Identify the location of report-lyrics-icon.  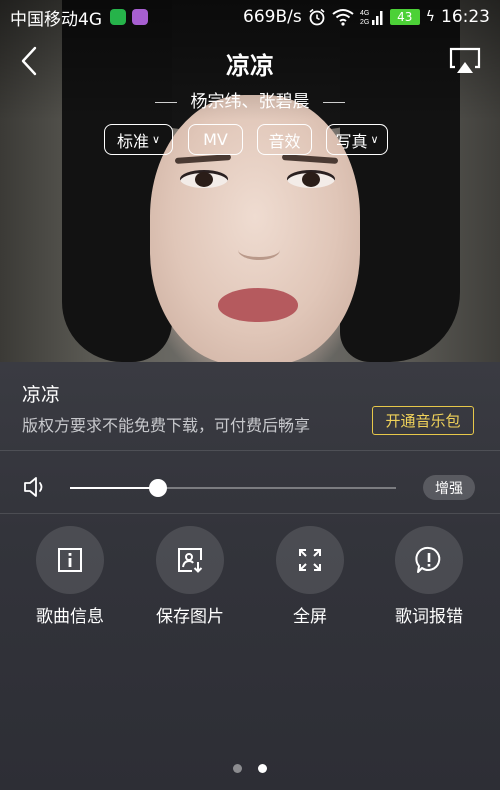
(428, 559).